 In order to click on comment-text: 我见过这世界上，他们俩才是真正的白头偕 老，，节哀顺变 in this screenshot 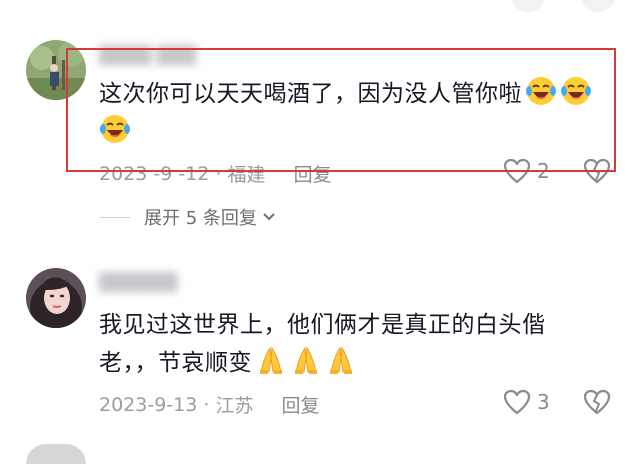, I will do `click(359, 344)`.